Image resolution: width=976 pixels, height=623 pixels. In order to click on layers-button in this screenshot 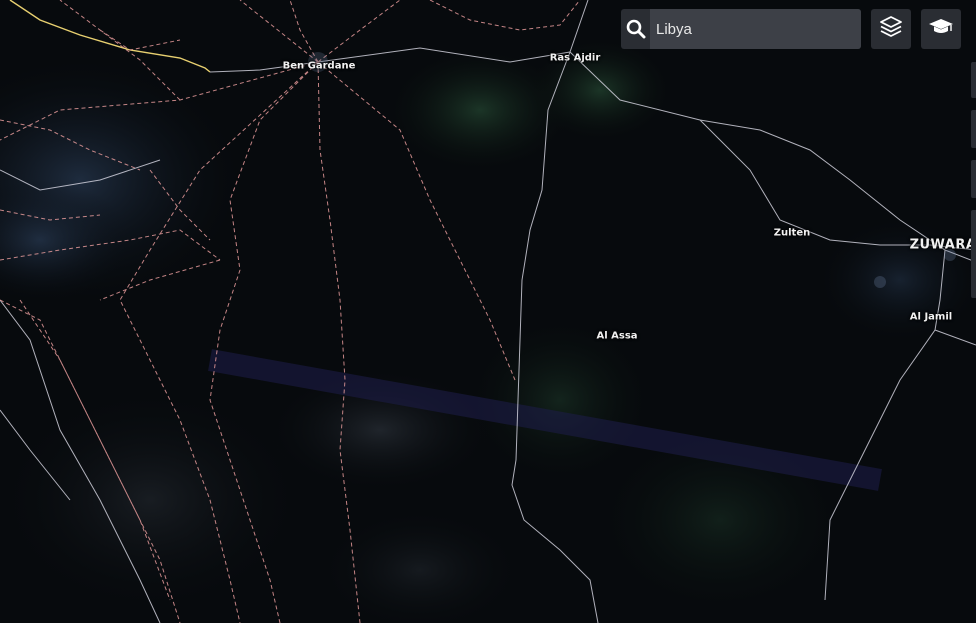, I will do `click(891, 29)`.